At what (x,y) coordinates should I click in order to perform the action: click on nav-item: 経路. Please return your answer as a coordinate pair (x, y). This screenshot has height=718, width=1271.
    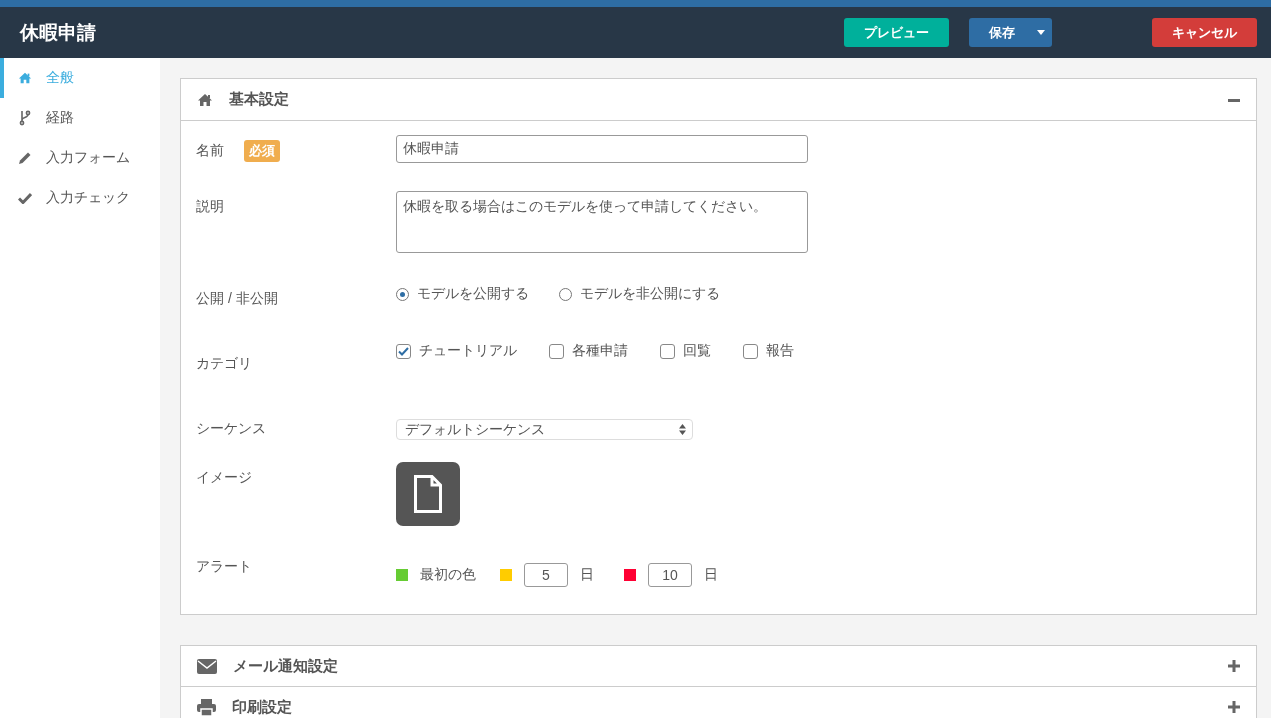
    Looking at the image, I should click on (80, 118).